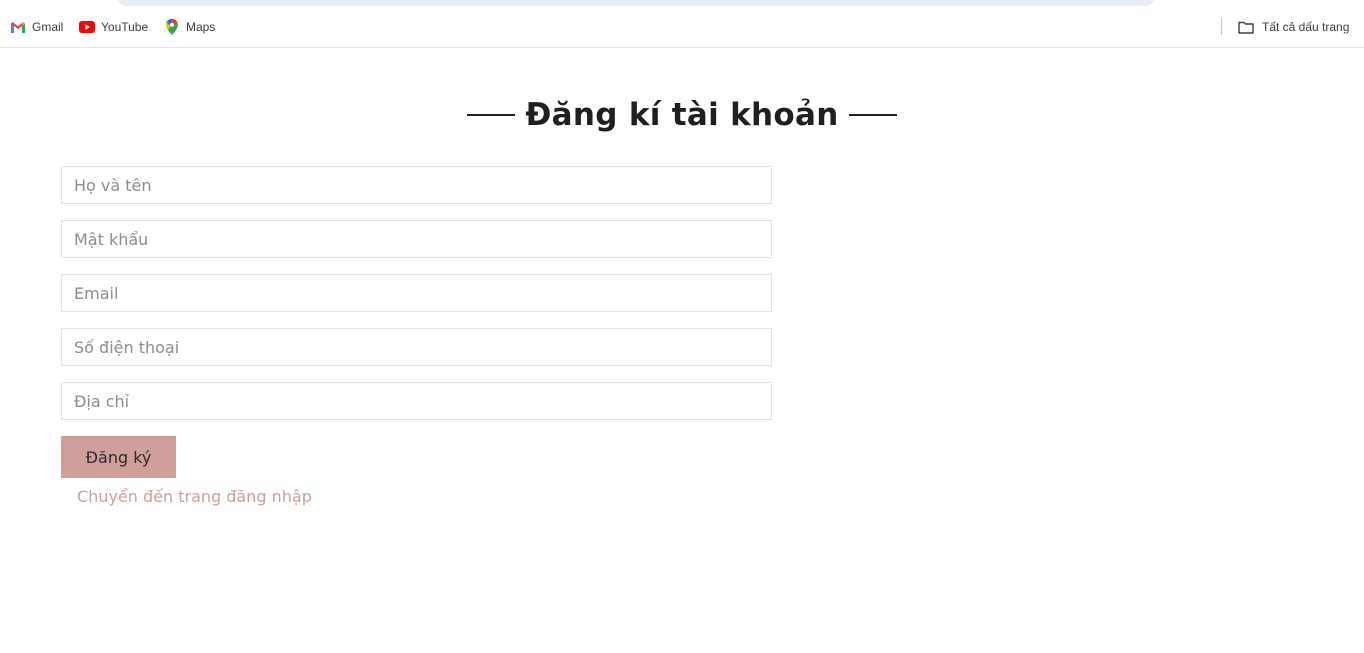 The image size is (1364, 653). I want to click on fullname-input, so click(416, 185).